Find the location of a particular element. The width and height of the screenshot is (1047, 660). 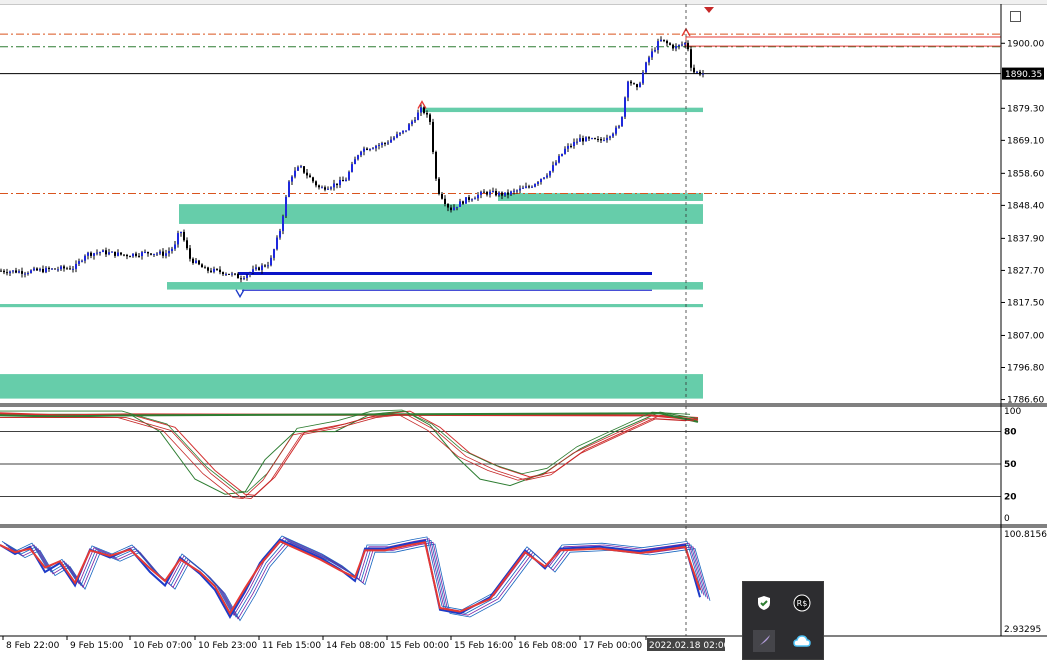

price-tick-label: 1900.00 is located at coordinates (1025, 44).